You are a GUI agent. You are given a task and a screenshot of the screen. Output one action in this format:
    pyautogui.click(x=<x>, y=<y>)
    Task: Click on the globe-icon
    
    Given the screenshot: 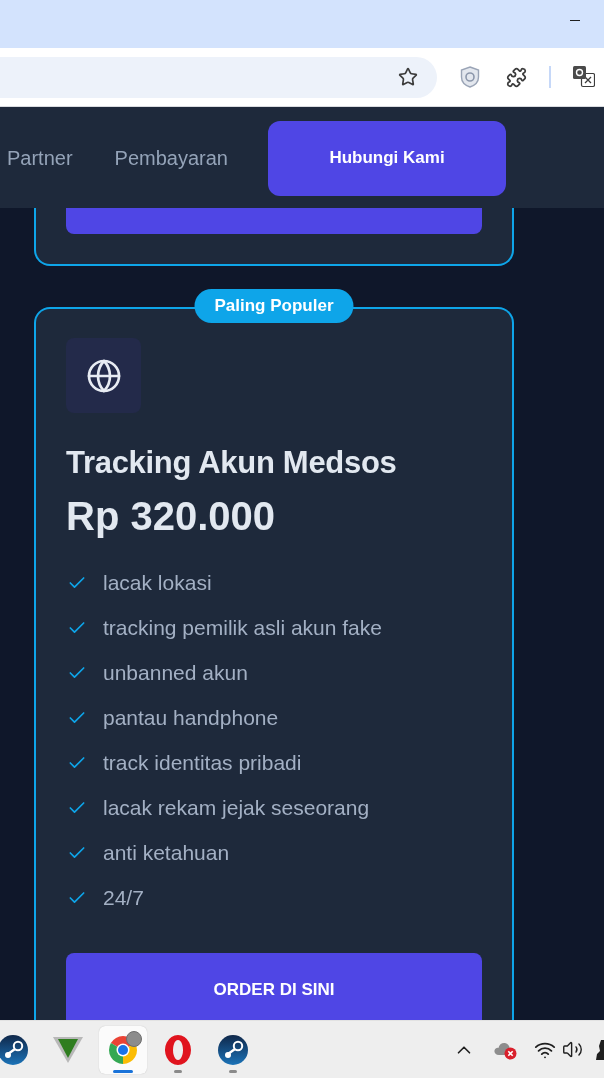 What is the action you would take?
    pyautogui.click(x=103, y=375)
    